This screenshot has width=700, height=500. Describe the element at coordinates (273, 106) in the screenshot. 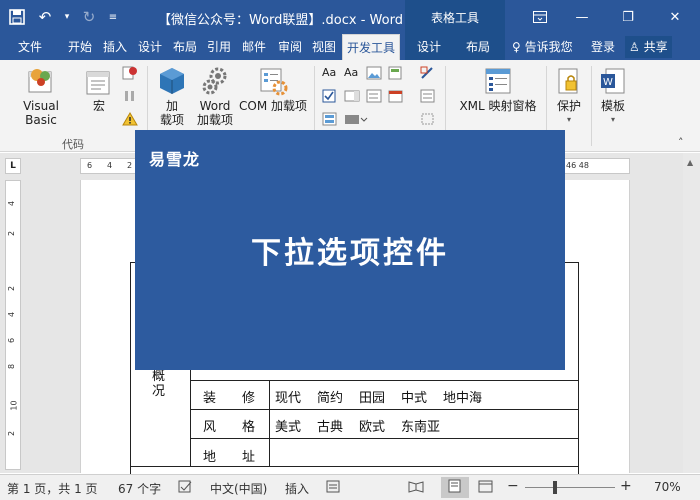

I see `com-addins-label: COM 加载项` at that location.